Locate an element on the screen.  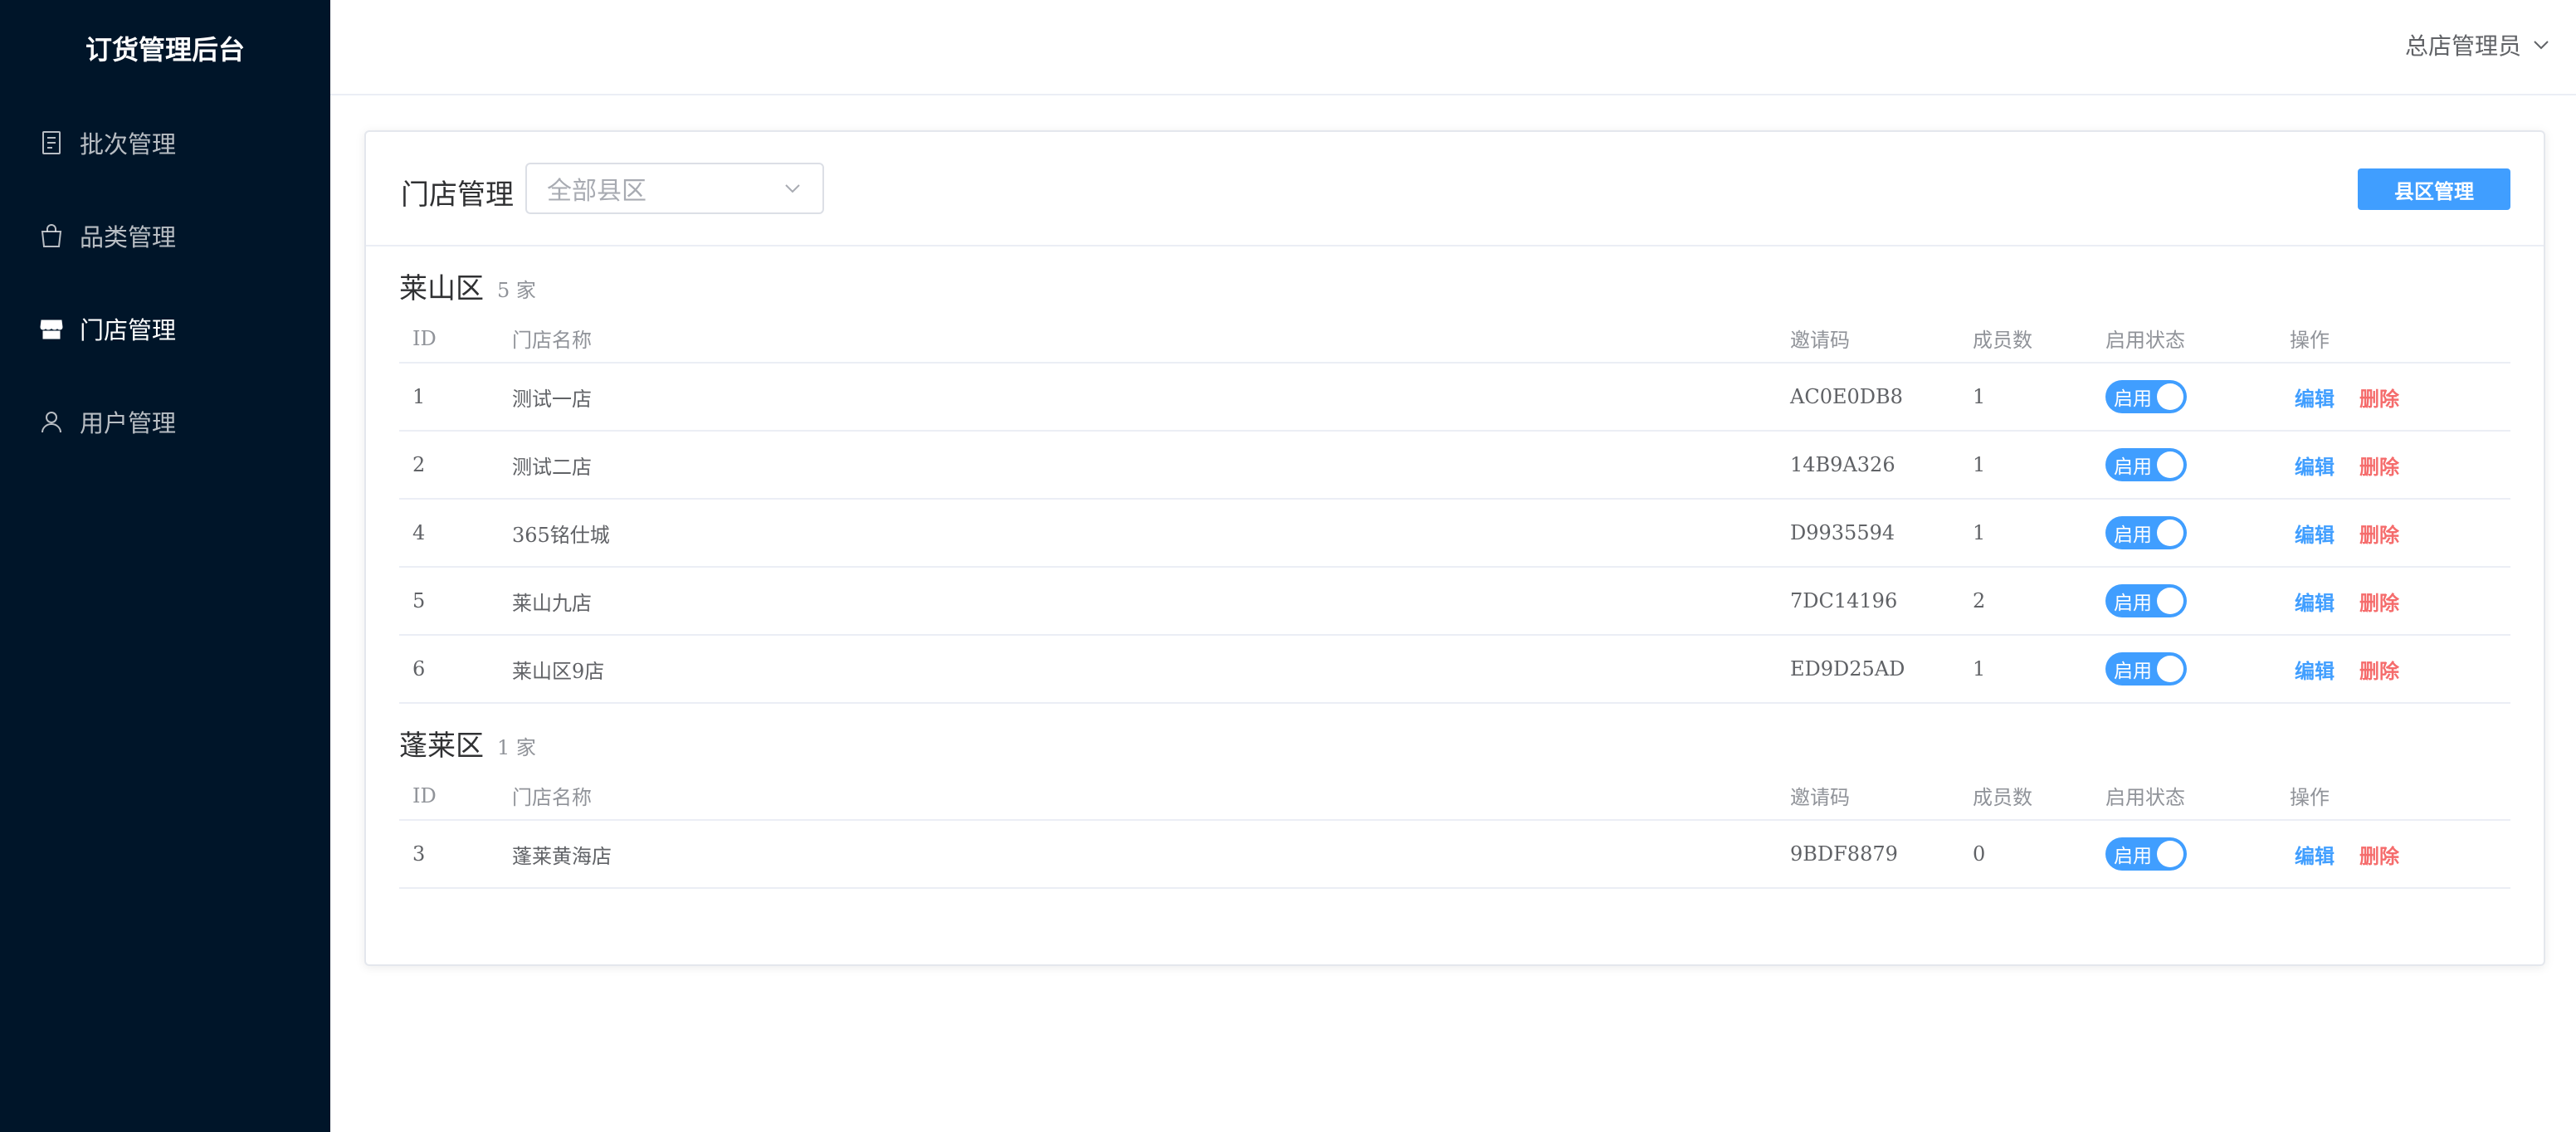
column-header-status: 启用状态 is located at coordinates (2184, 339).